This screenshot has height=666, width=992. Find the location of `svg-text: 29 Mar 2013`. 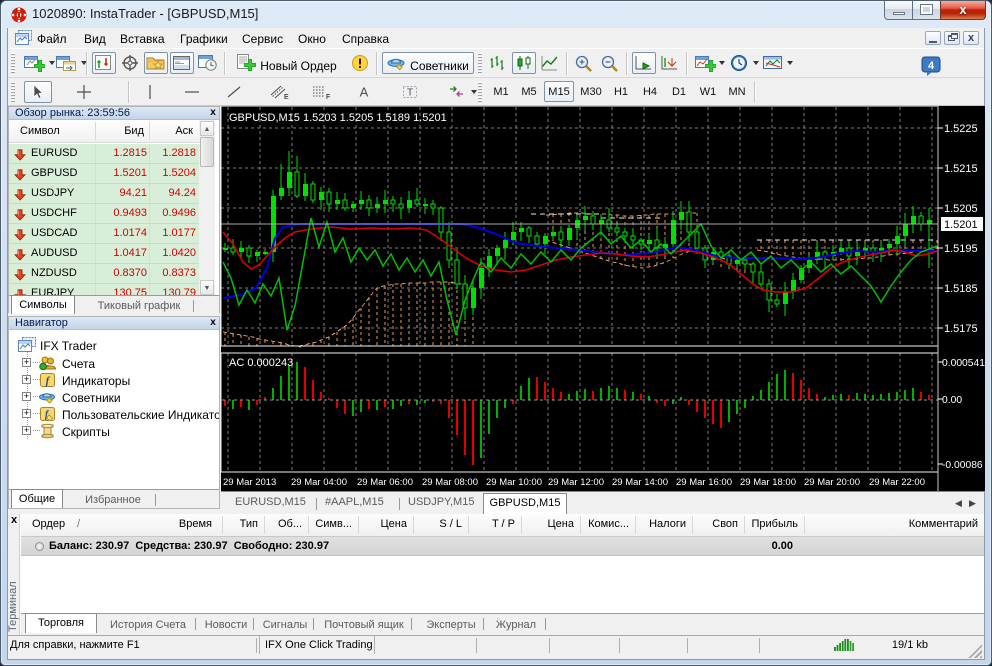

svg-text: 29 Mar 2013 is located at coordinates (249, 482).